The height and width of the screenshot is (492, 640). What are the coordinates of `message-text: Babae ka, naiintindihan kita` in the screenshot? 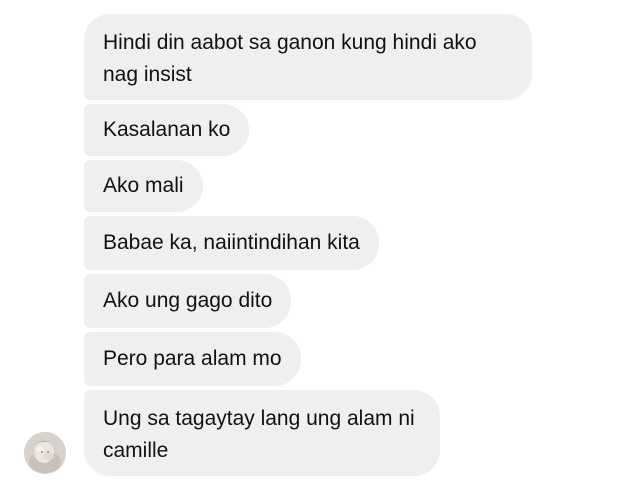 It's located at (231, 242).